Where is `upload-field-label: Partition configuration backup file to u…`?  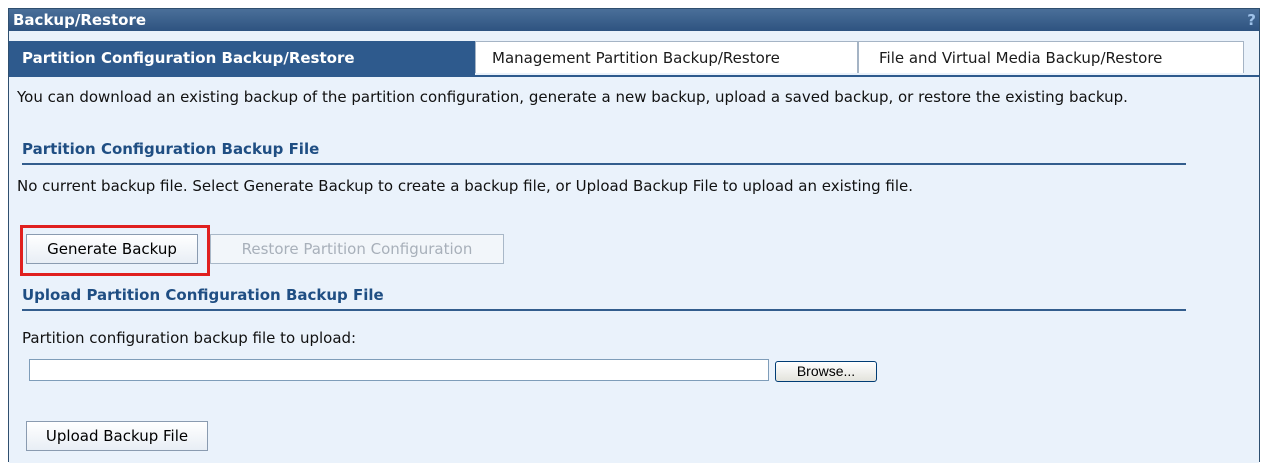
upload-field-label: Partition configuration backup file to u… is located at coordinates (189, 338).